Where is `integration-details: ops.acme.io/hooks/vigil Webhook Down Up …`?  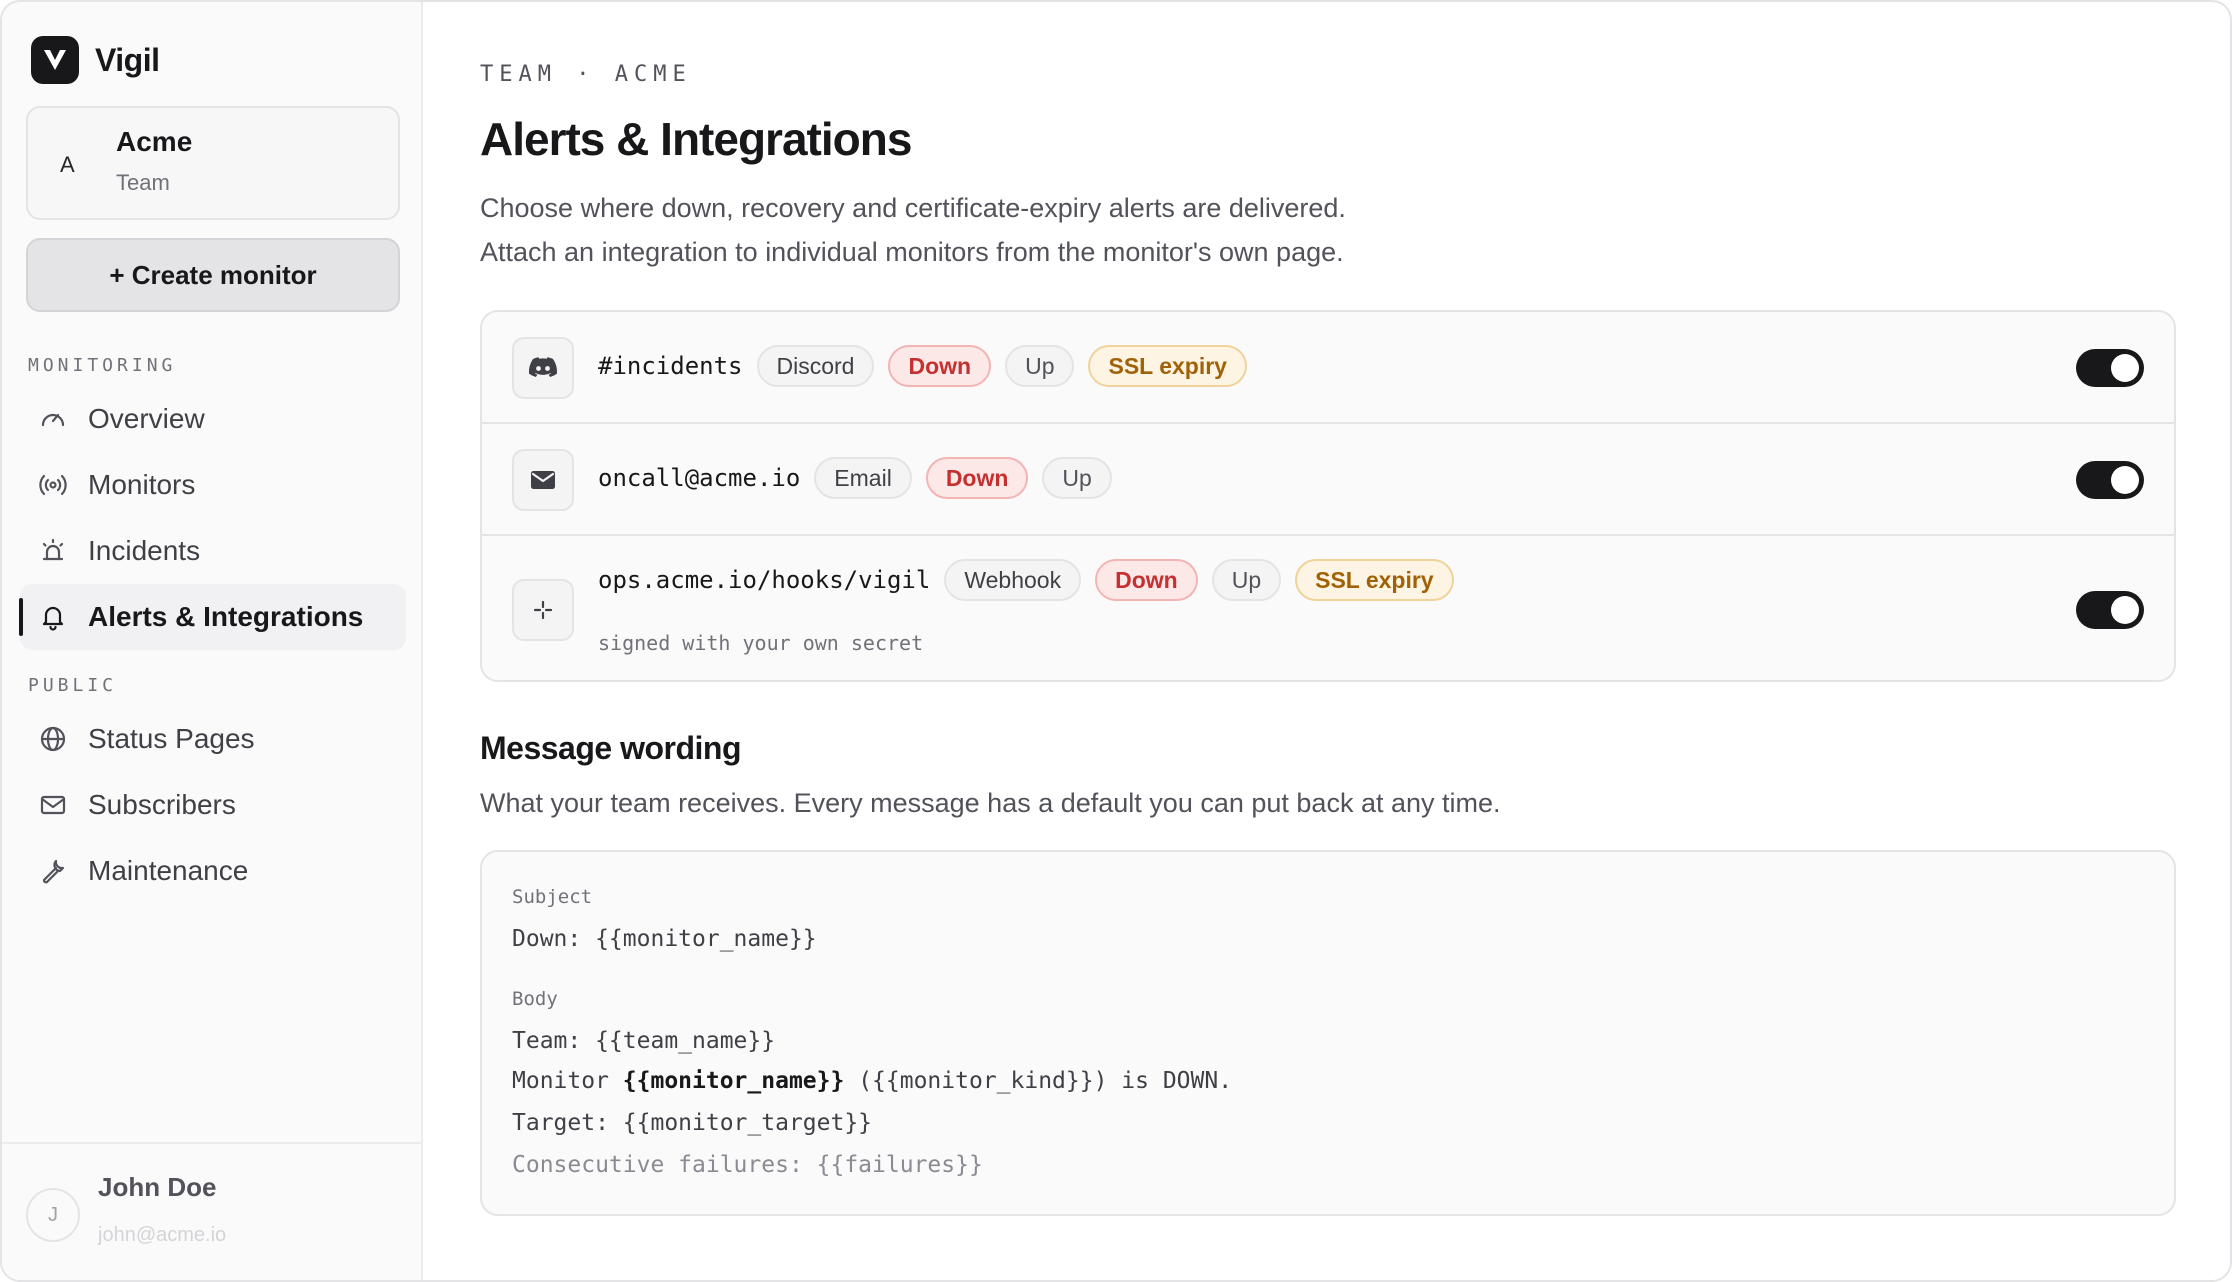
integration-details: ops.acme.io/hooks/vigil Webhook Down Up … is located at coordinates (1026, 580).